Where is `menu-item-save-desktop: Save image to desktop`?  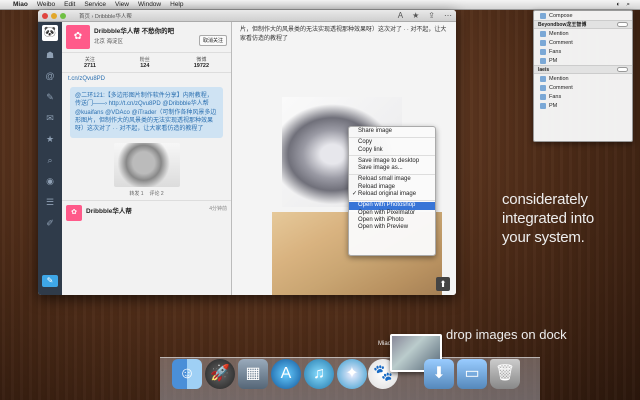
menu-item-save-desktop: Save image to desktop is located at coordinates (392, 161).